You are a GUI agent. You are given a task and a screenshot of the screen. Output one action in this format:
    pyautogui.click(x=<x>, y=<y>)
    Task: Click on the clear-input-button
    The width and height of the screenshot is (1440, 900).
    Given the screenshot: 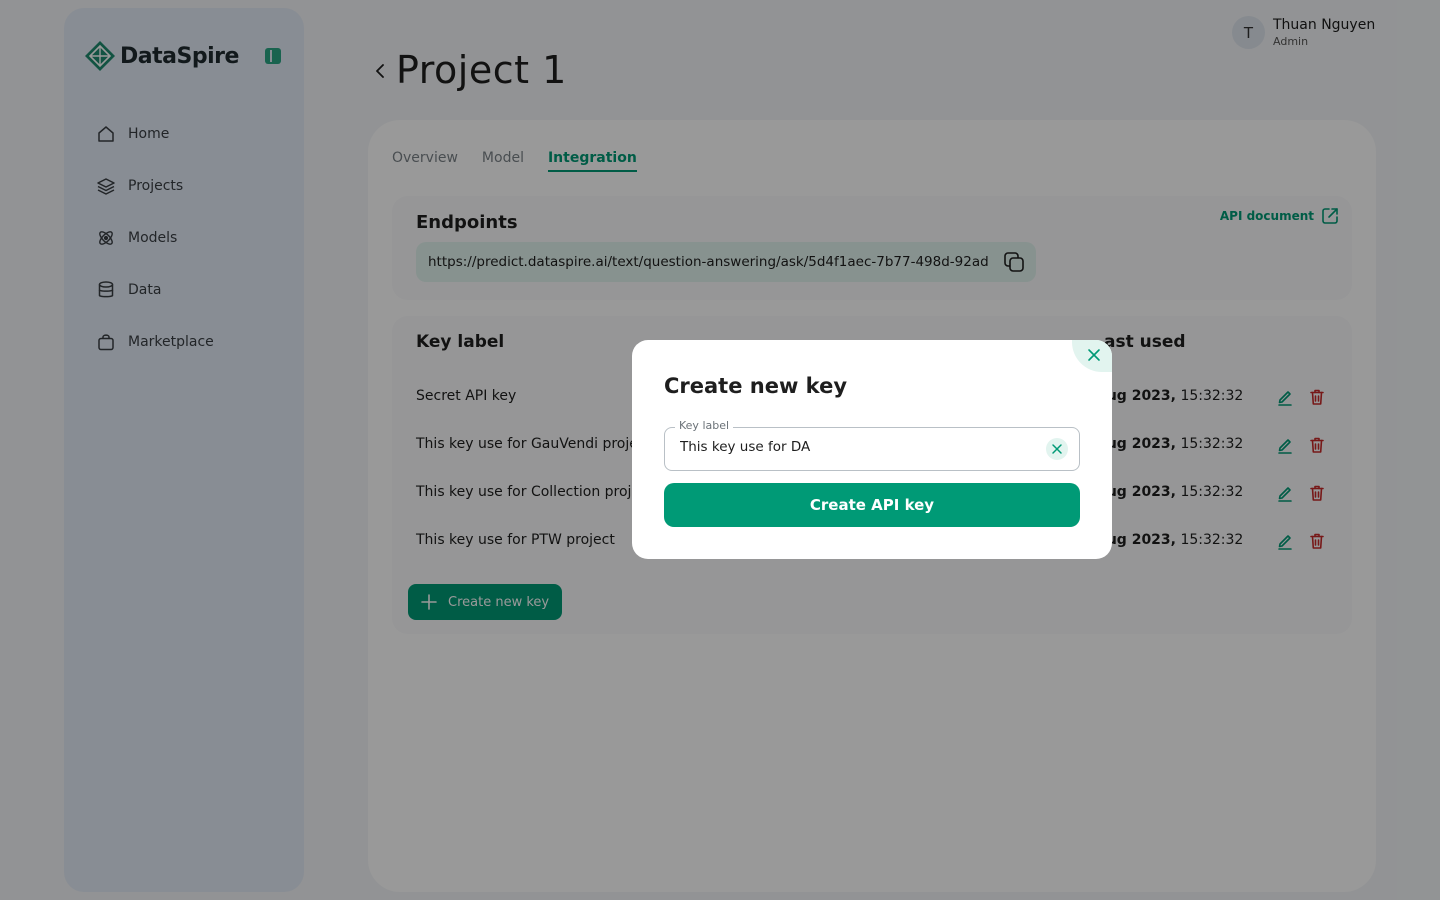 What is the action you would take?
    pyautogui.click(x=1057, y=449)
    